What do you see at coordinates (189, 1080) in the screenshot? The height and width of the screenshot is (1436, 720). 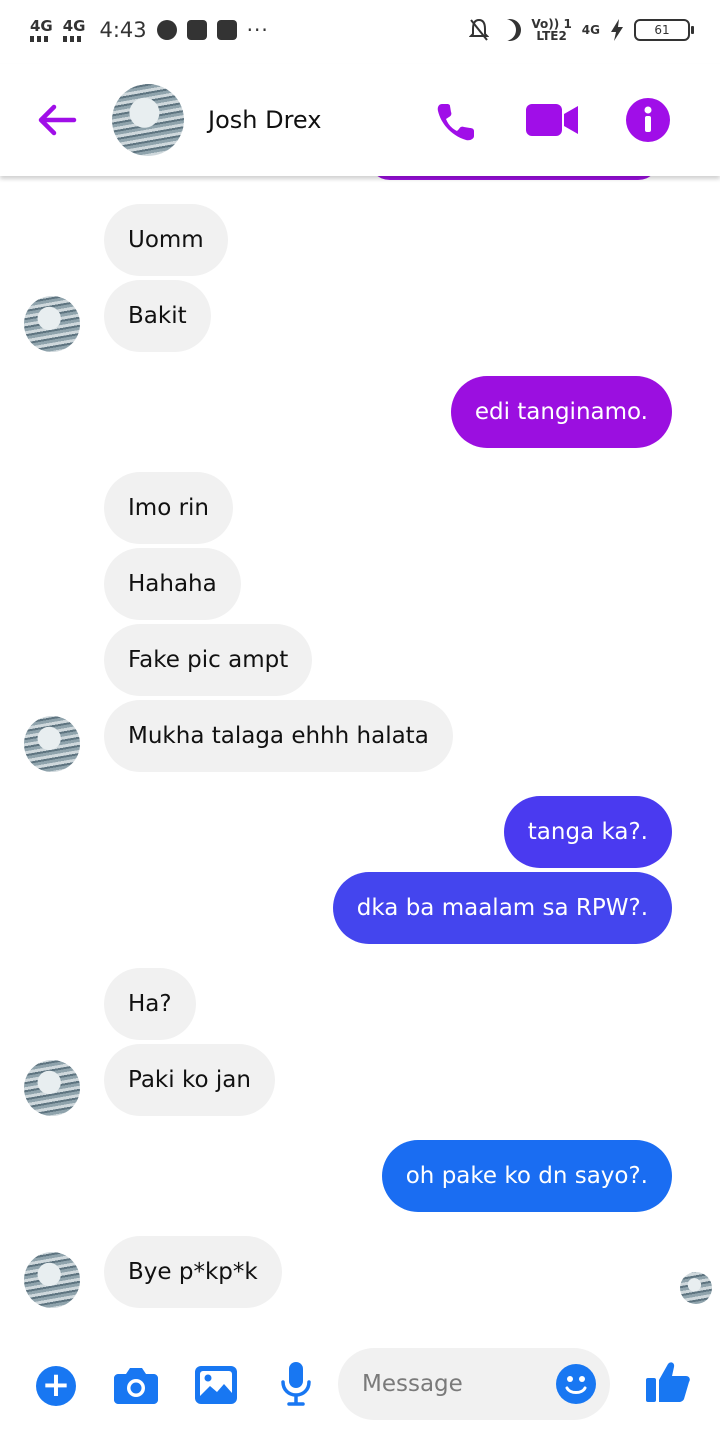 I see `incoming-message: Paki ko jan` at bounding box center [189, 1080].